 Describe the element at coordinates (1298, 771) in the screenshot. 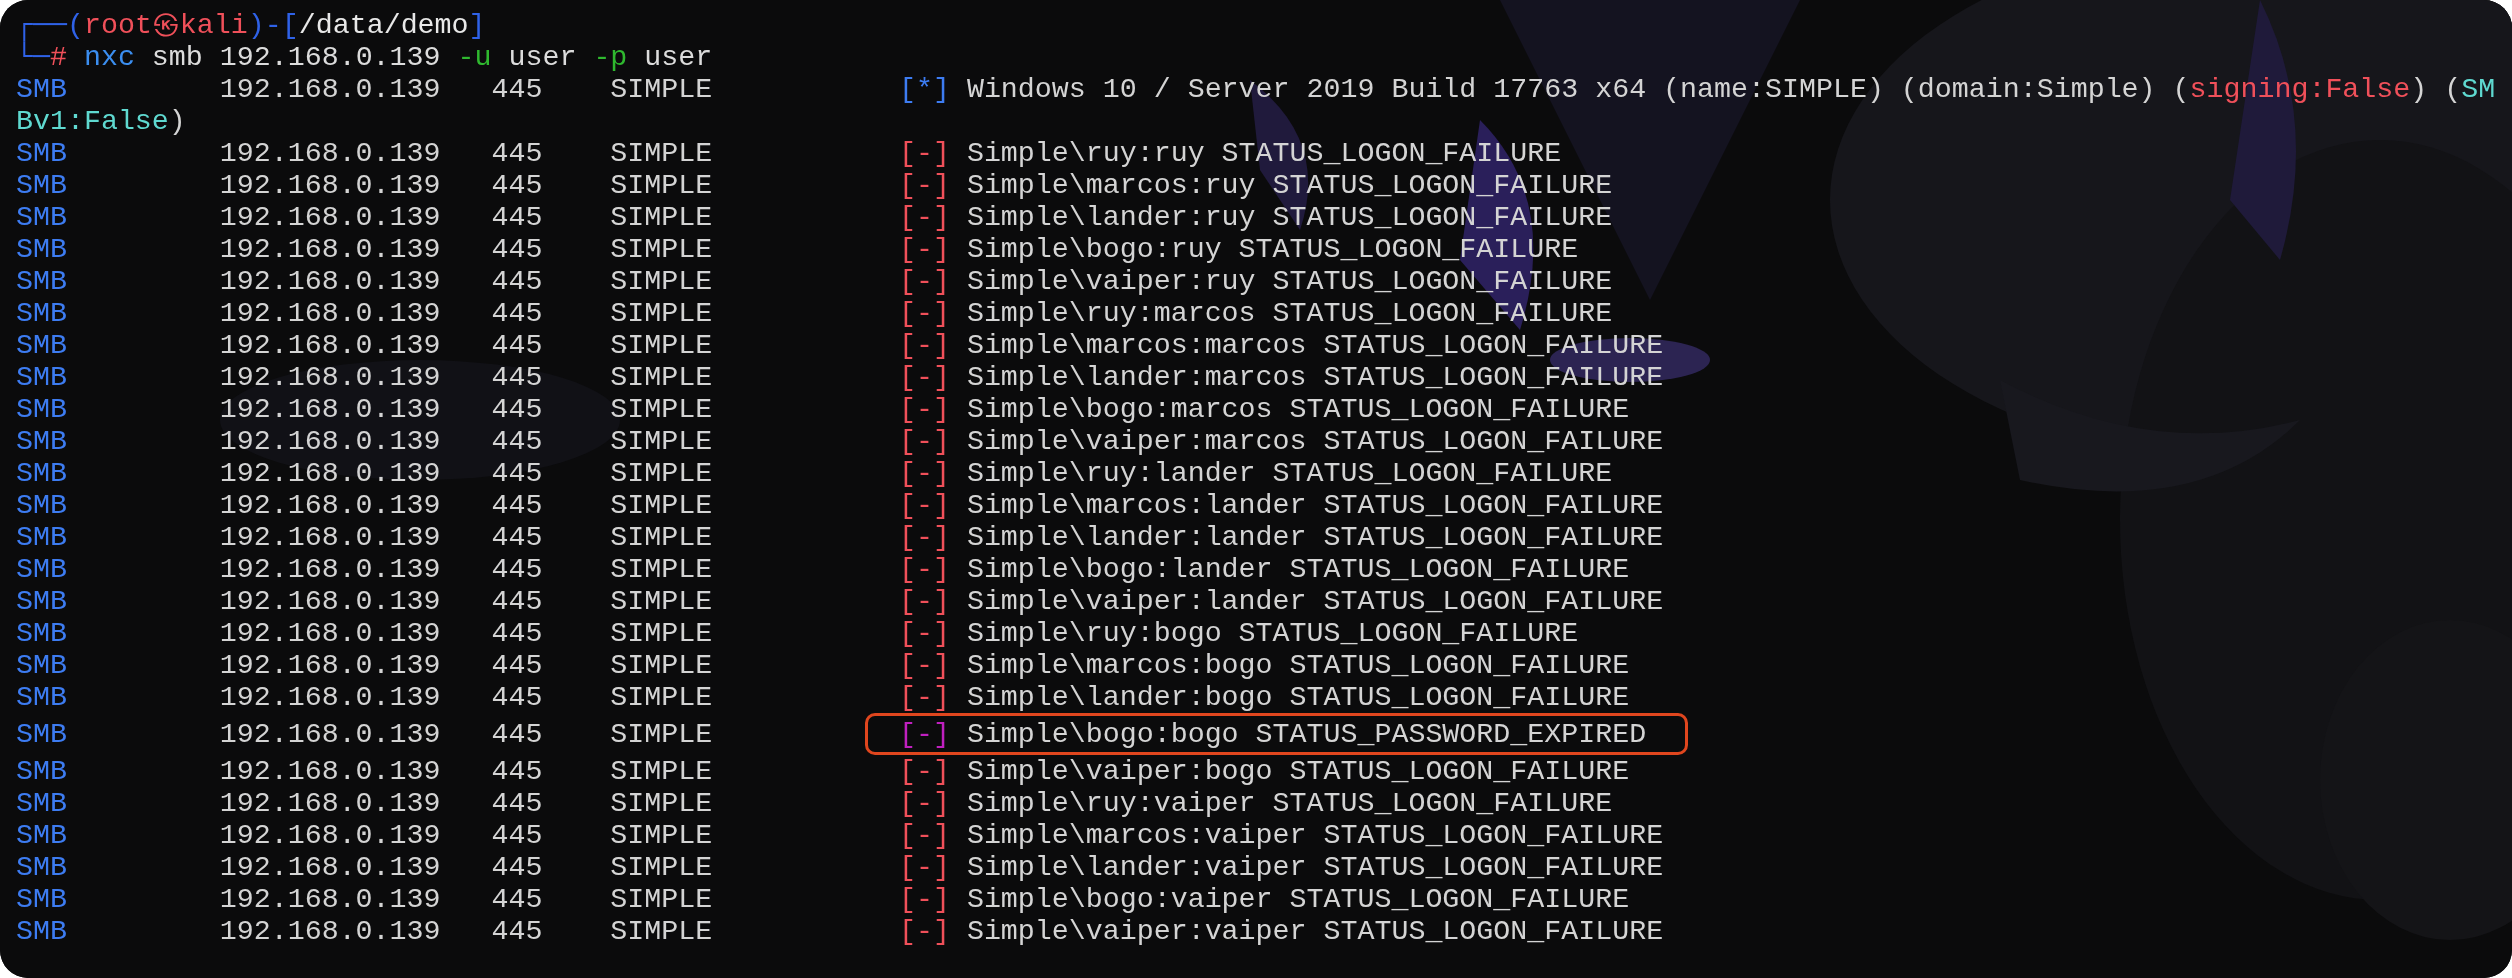

I see `result-message: Simple\vaiper:bogo STATUS_LOGON_FAILURE` at that location.